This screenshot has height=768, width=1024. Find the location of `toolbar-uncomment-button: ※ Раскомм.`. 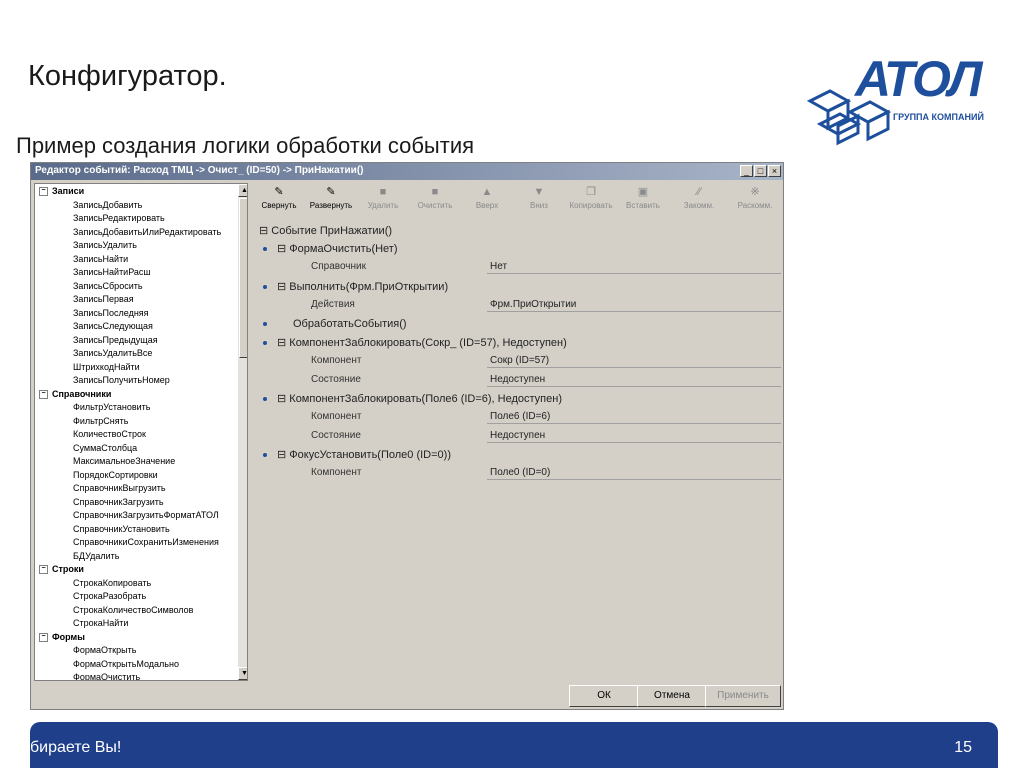

toolbar-uncomment-button: ※ Раскомм. is located at coordinates (755, 199).